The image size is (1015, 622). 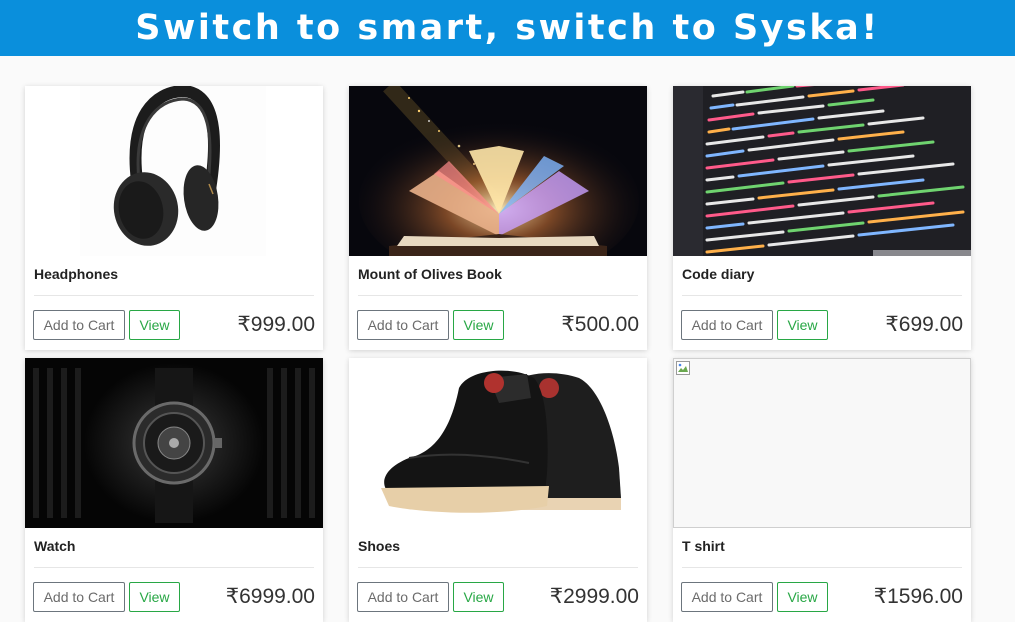 What do you see at coordinates (594, 596) in the screenshot?
I see `product-price: ₹2999.00` at bounding box center [594, 596].